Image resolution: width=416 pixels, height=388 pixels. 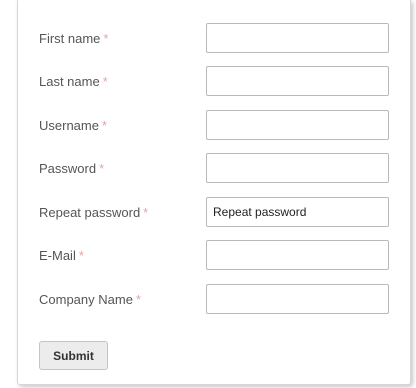 I want to click on company-name-label: Company Name *, so click(x=90, y=300).